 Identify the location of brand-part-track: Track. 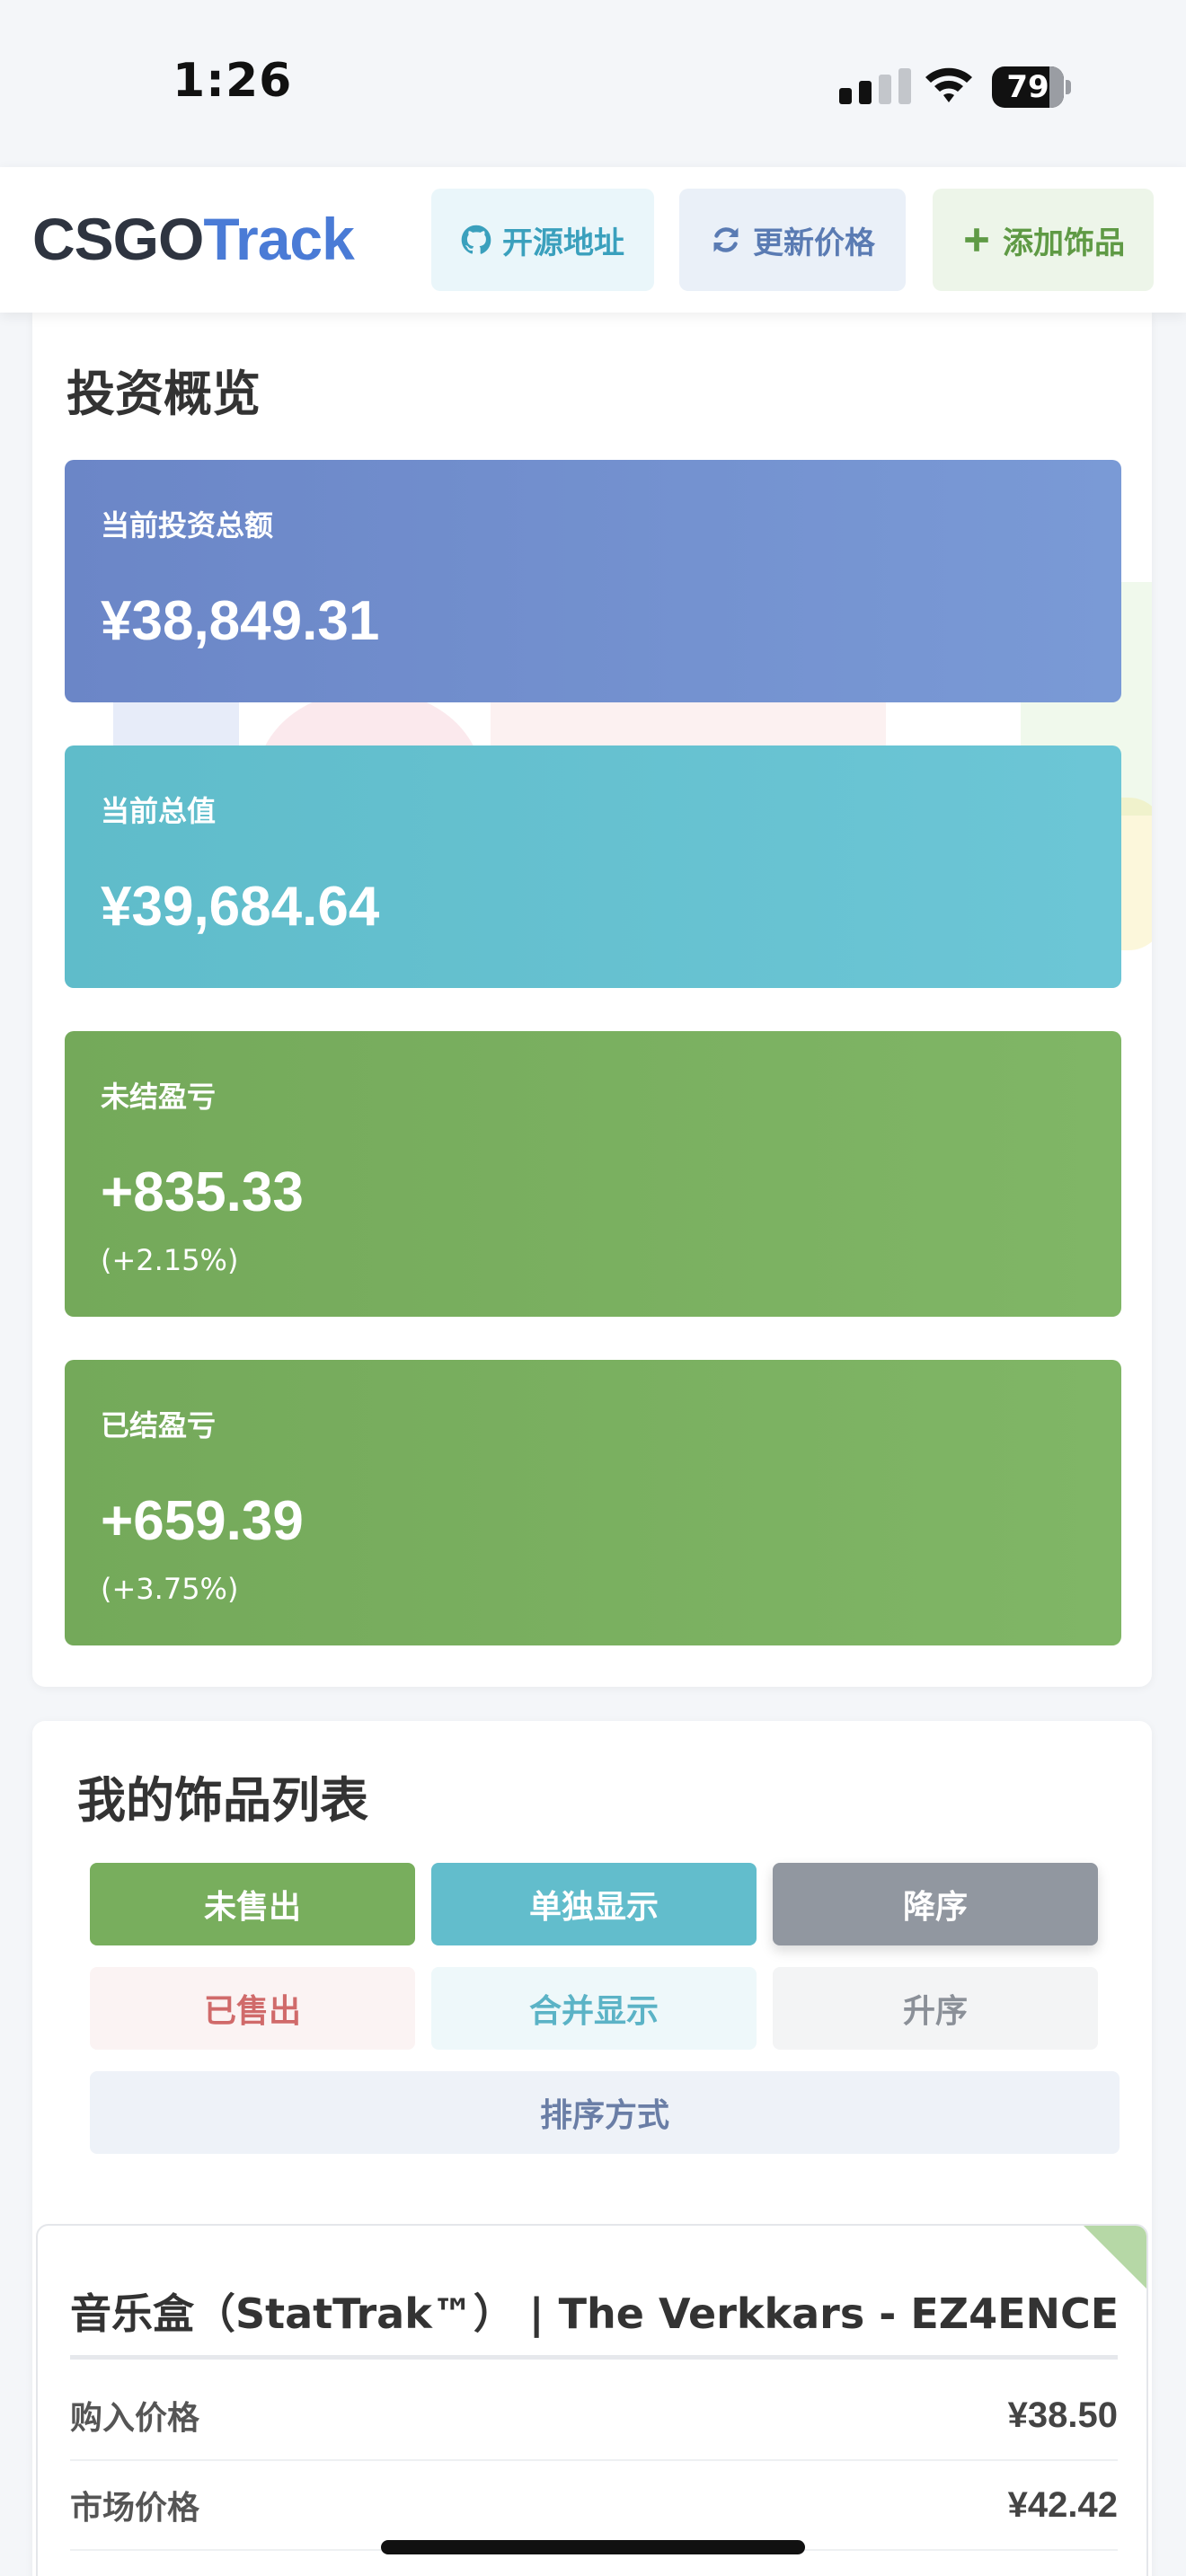
(278, 239).